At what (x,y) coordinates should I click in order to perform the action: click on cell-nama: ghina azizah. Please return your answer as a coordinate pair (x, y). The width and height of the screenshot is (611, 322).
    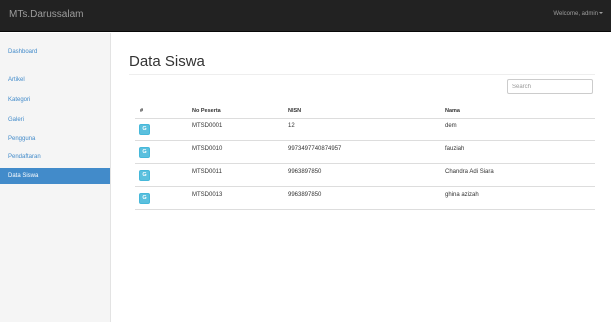
    Looking at the image, I should click on (462, 195).